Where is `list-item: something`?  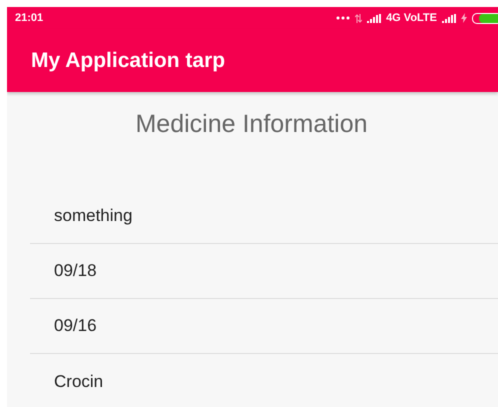 list-item: something is located at coordinates (264, 216).